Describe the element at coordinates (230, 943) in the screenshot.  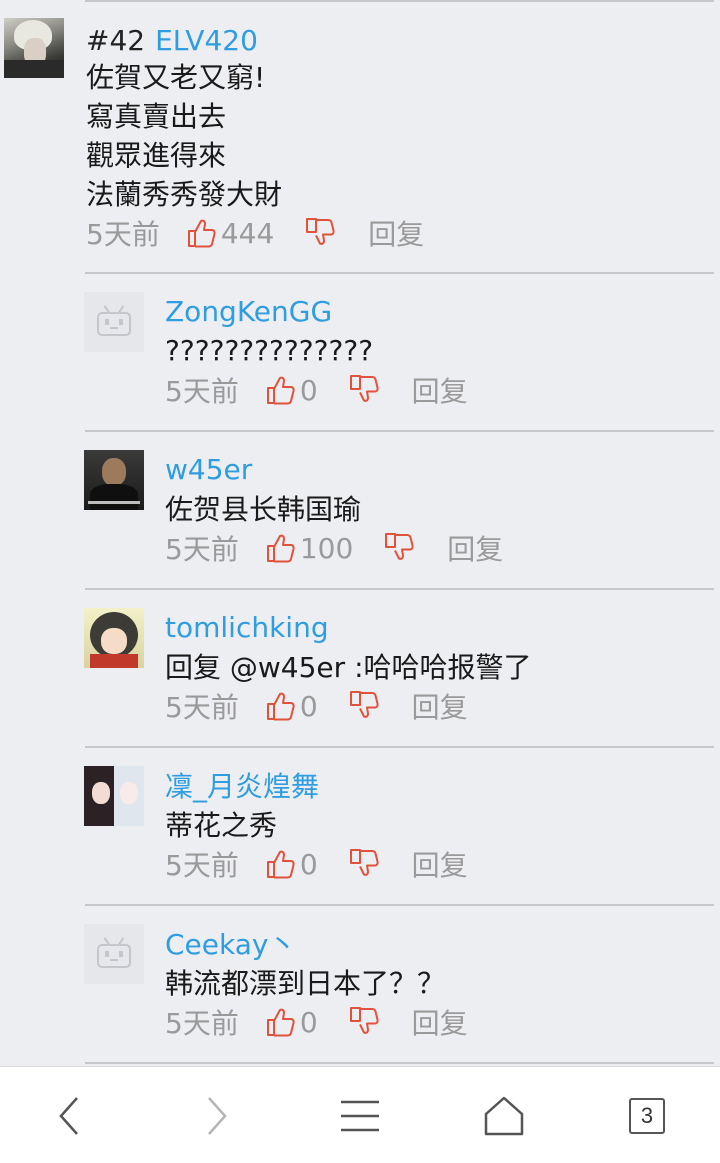
I see `username-link: Ceekay丶` at that location.